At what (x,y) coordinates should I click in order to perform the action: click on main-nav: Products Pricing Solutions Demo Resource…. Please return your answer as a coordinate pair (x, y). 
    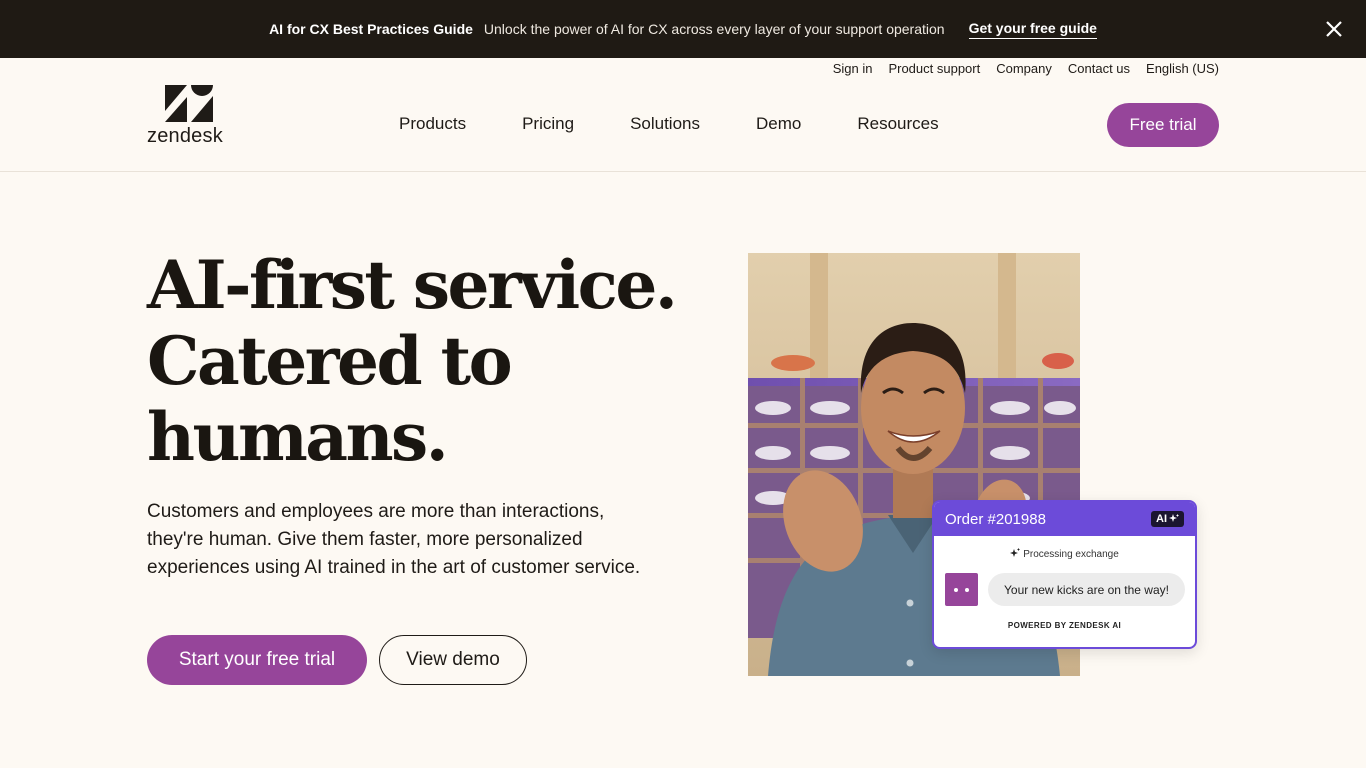
    Looking at the image, I should click on (669, 124).